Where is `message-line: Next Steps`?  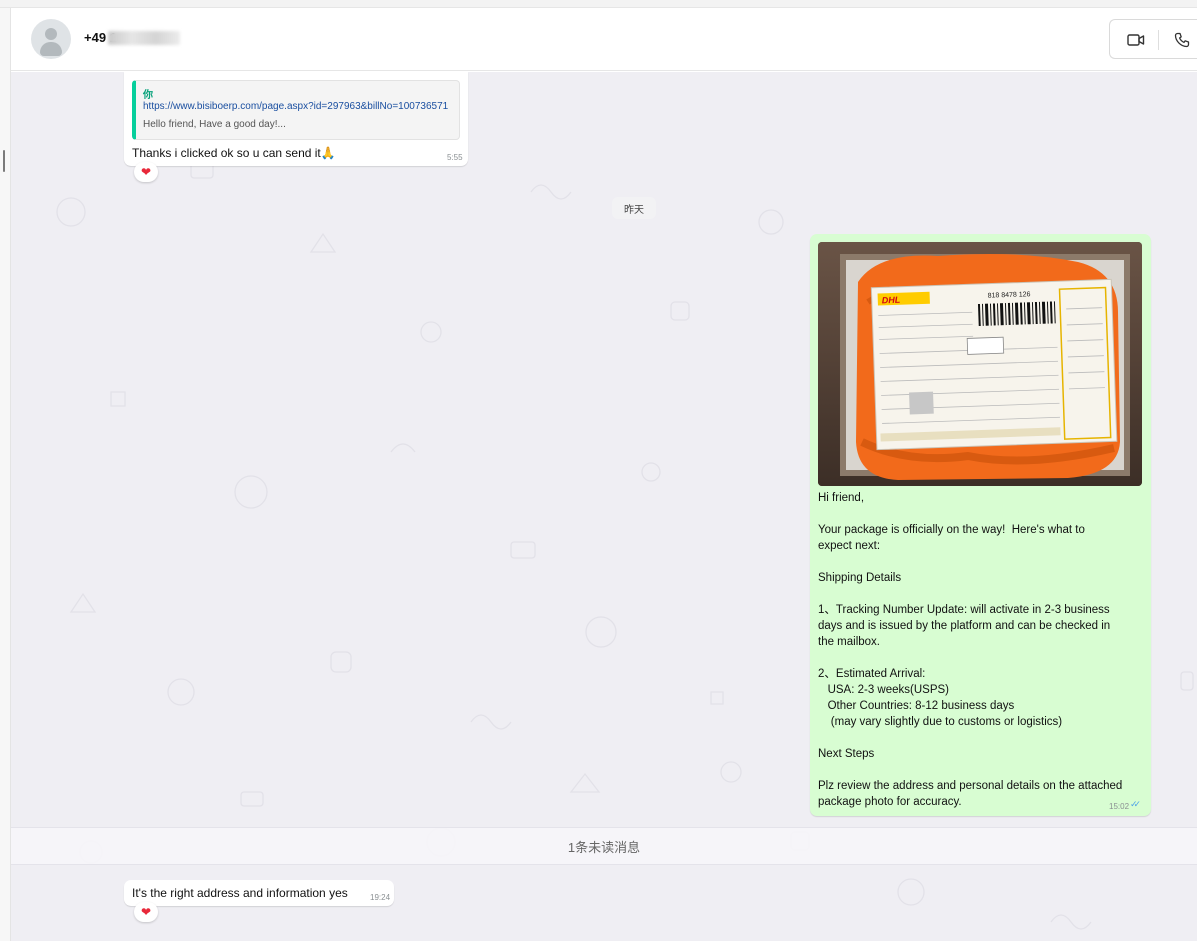 message-line: Next Steps is located at coordinates (846, 754).